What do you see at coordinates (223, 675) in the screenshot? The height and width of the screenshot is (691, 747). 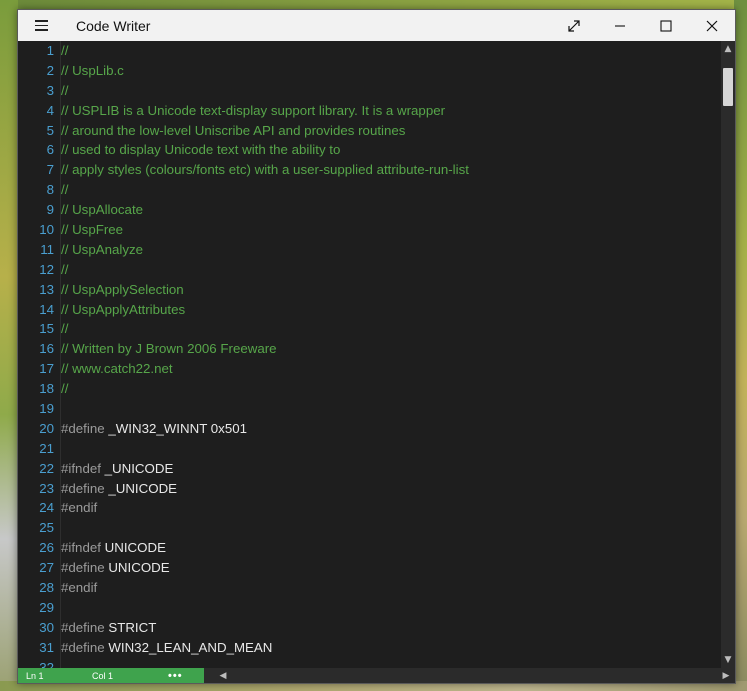 I see `scroll-left-arrow-icon: ◀` at bounding box center [223, 675].